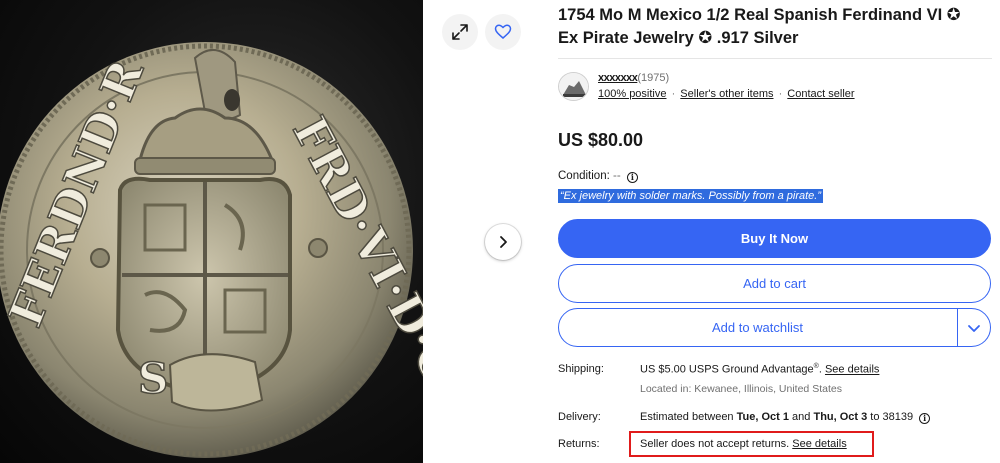 Image resolution: width=1000 pixels, height=463 pixels. I want to click on title-line-2a: Ex Pirate Jewelry, so click(626, 38).